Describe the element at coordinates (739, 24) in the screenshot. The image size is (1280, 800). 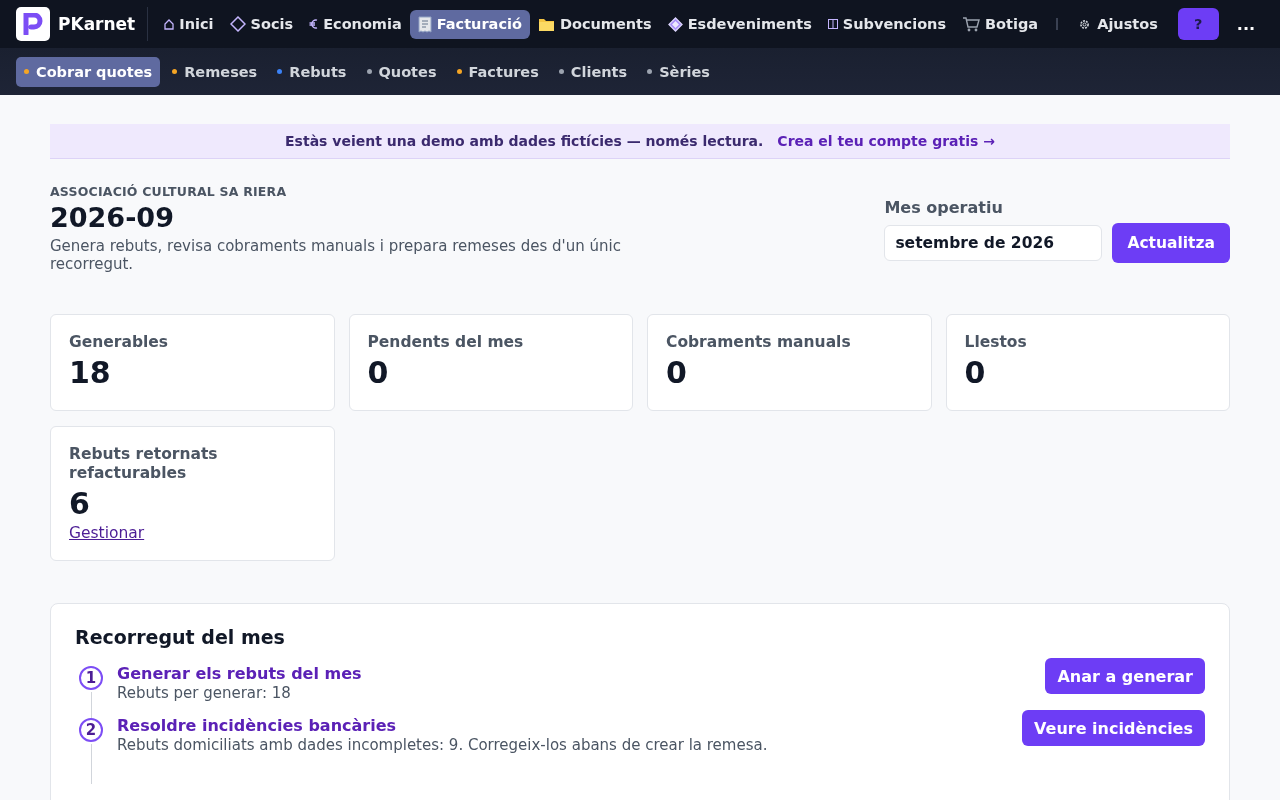
I see `nav-tab: Esdeveniments` at that location.